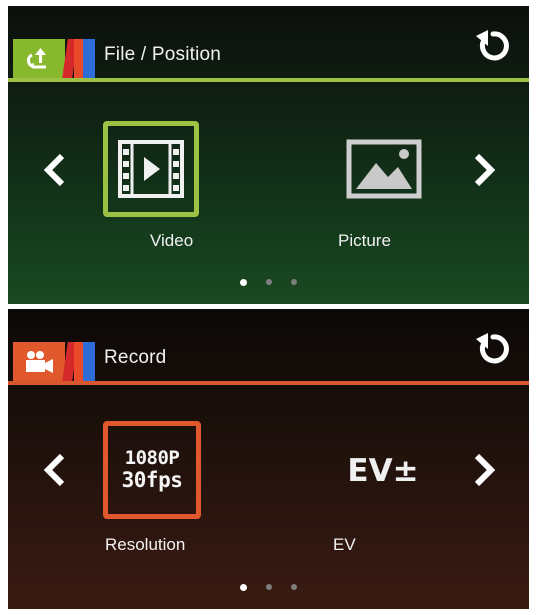  Describe the element at coordinates (344, 544) in the screenshot. I see `ev-label: EV` at that location.